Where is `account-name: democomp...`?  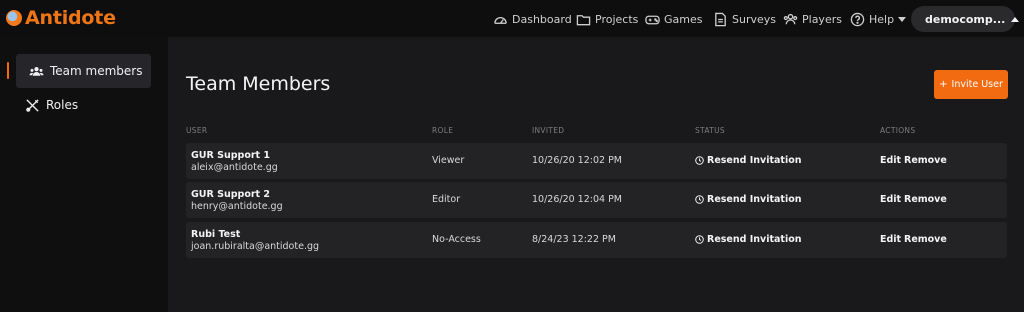 account-name: democomp... is located at coordinates (965, 19).